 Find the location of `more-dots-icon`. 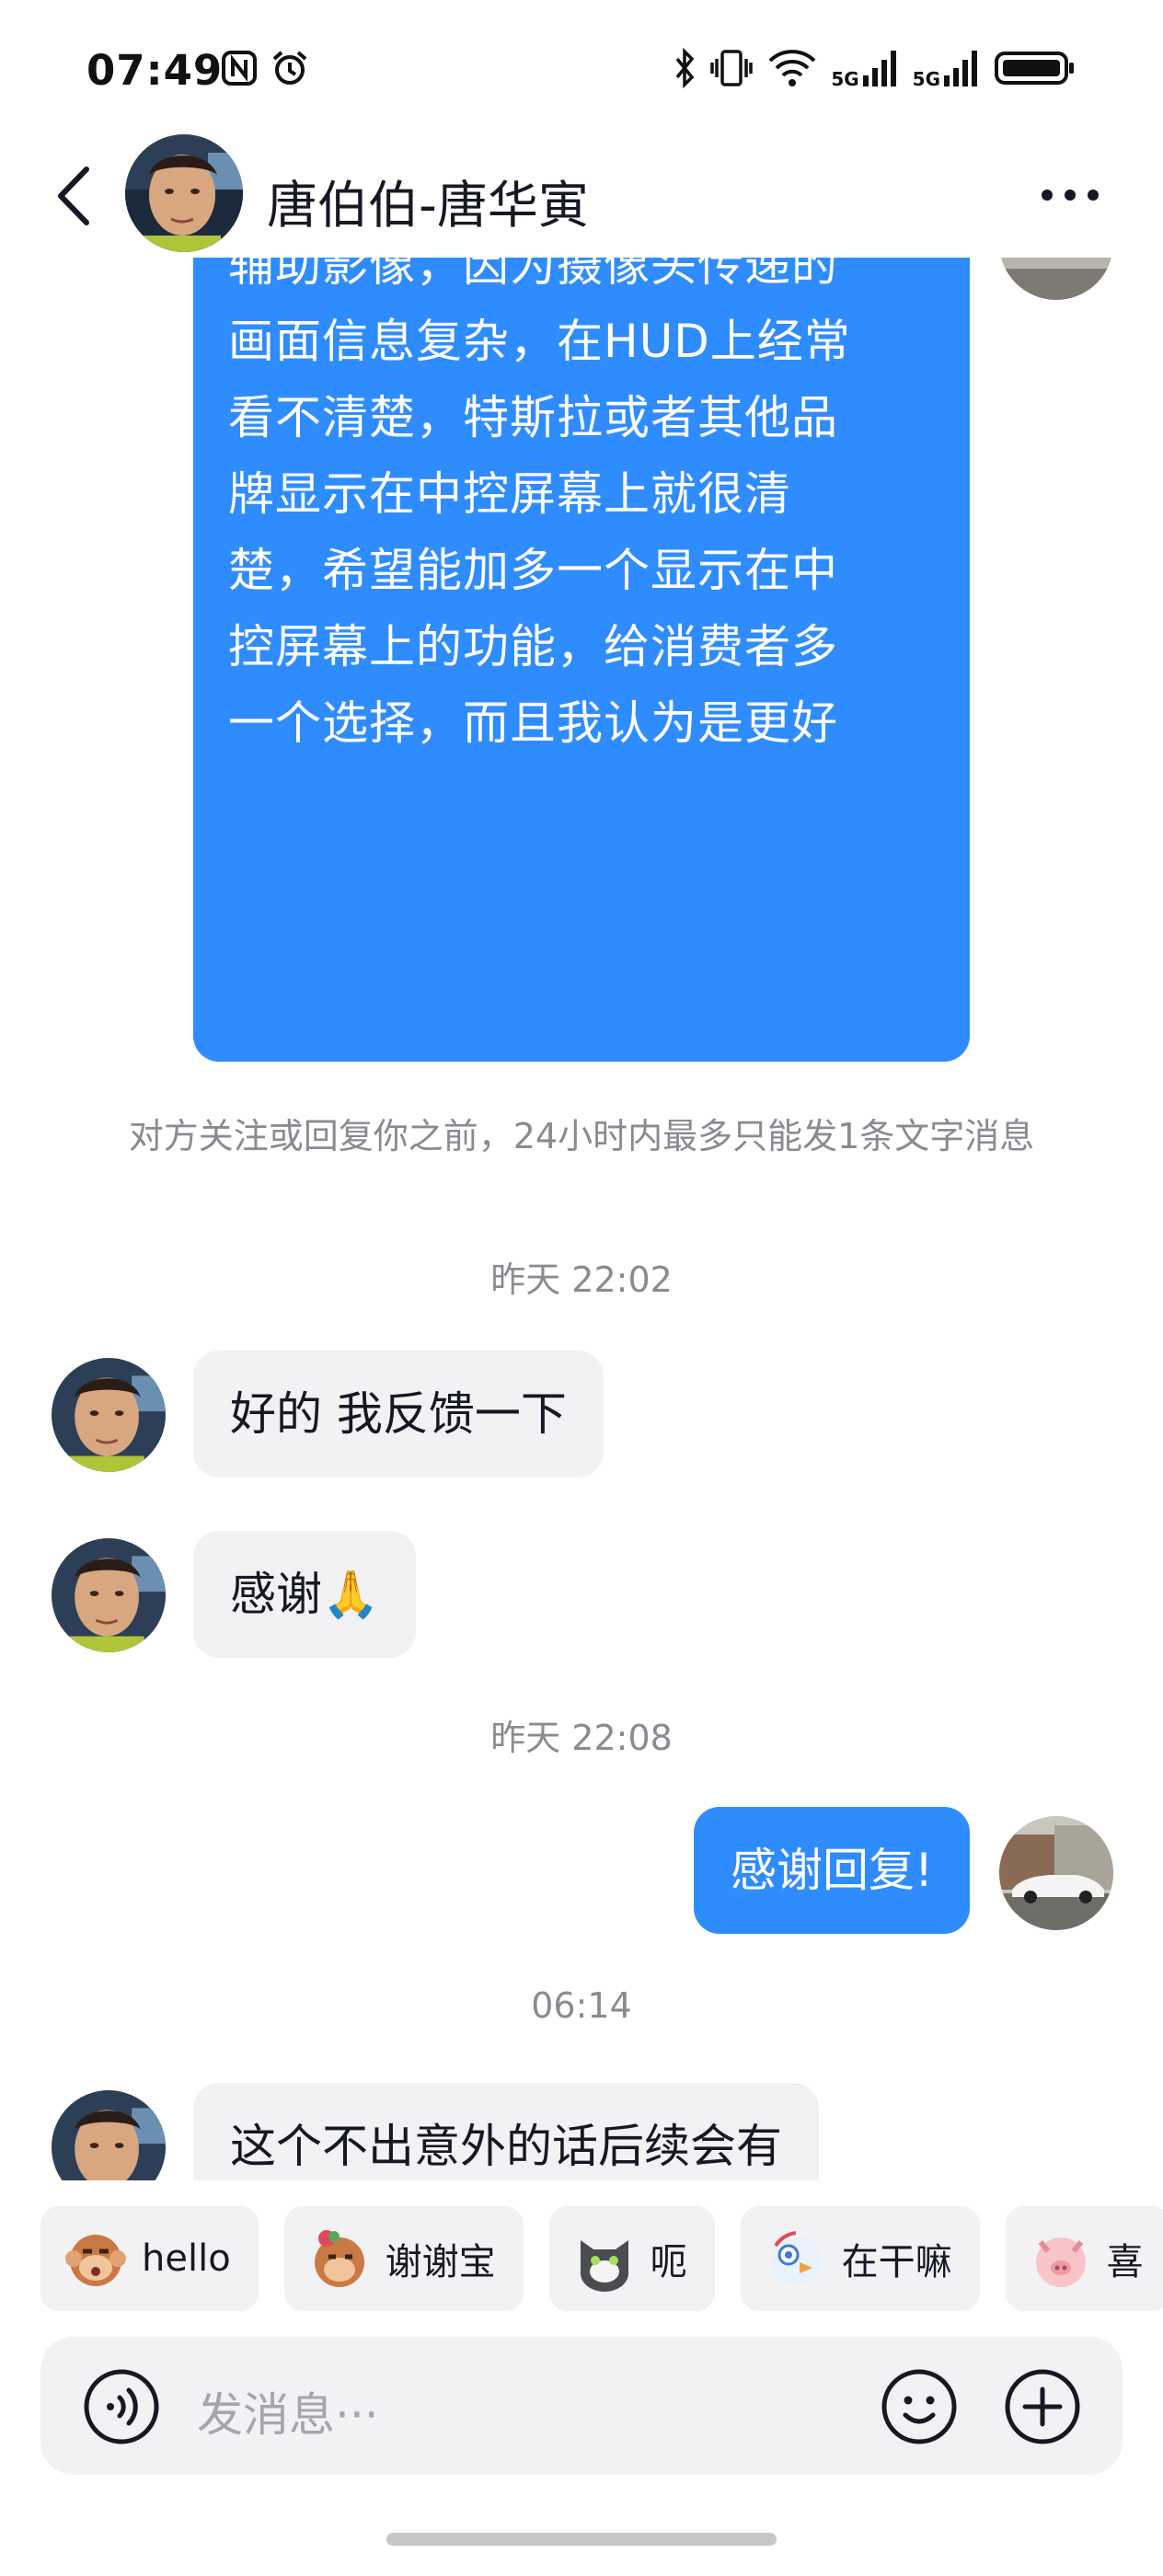

more-dots-icon is located at coordinates (1070, 195).